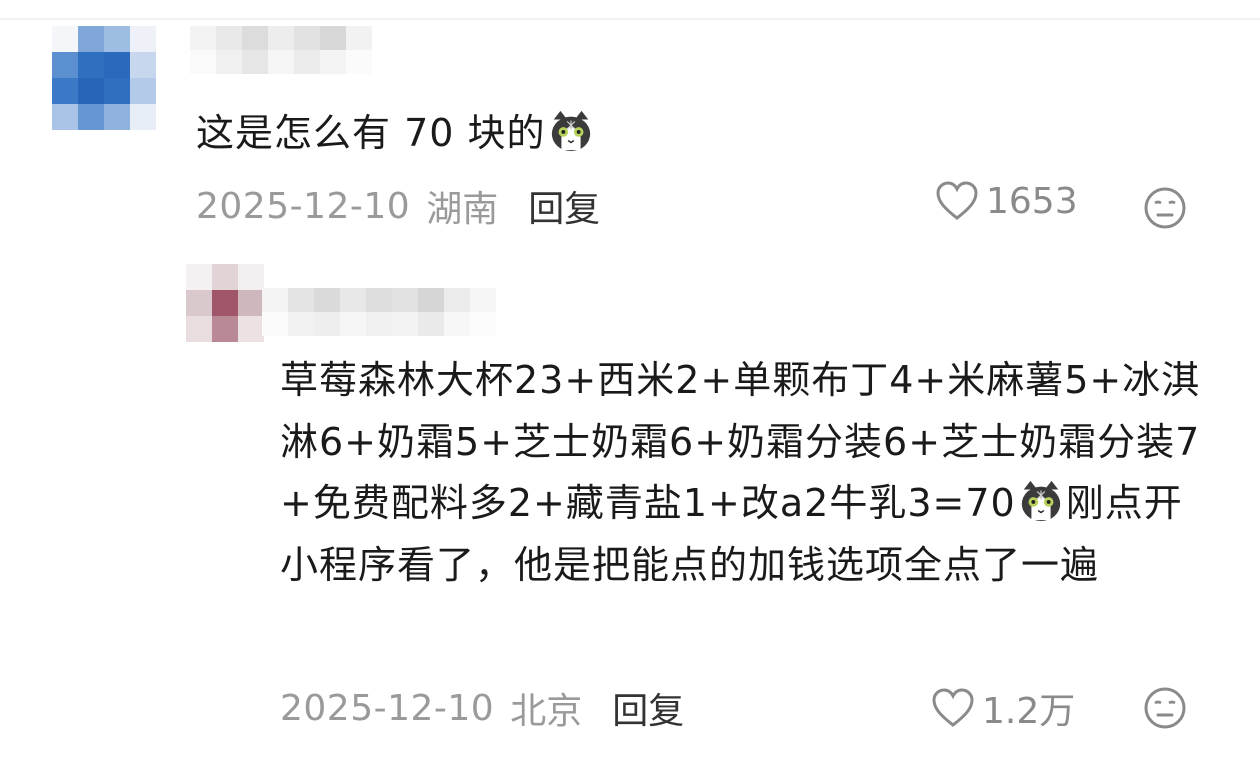 This screenshot has height=767, width=1260. I want to click on divider, so click(630, 19).